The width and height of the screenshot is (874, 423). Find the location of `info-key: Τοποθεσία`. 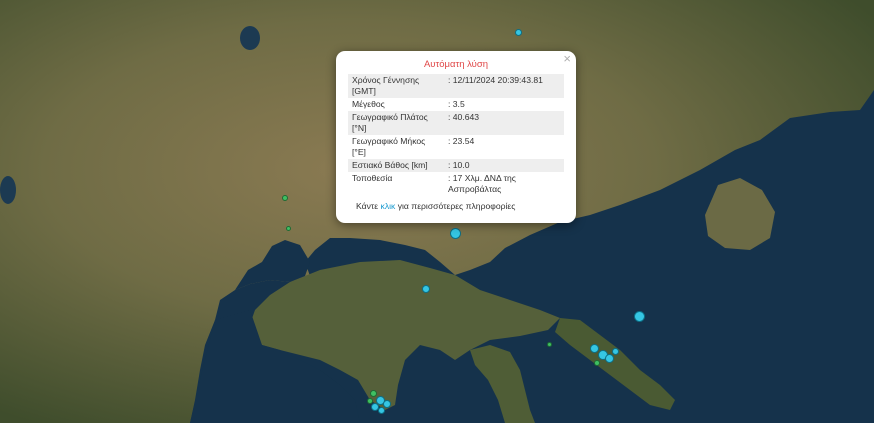

info-key: Τοποθεσία is located at coordinates (372, 178).